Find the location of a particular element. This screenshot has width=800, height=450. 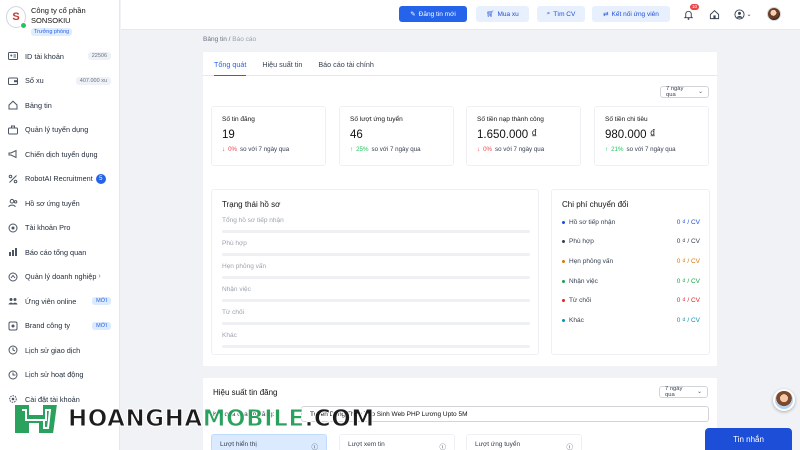

company-name-line1: Công ty cổ phần is located at coordinates (58, 10).